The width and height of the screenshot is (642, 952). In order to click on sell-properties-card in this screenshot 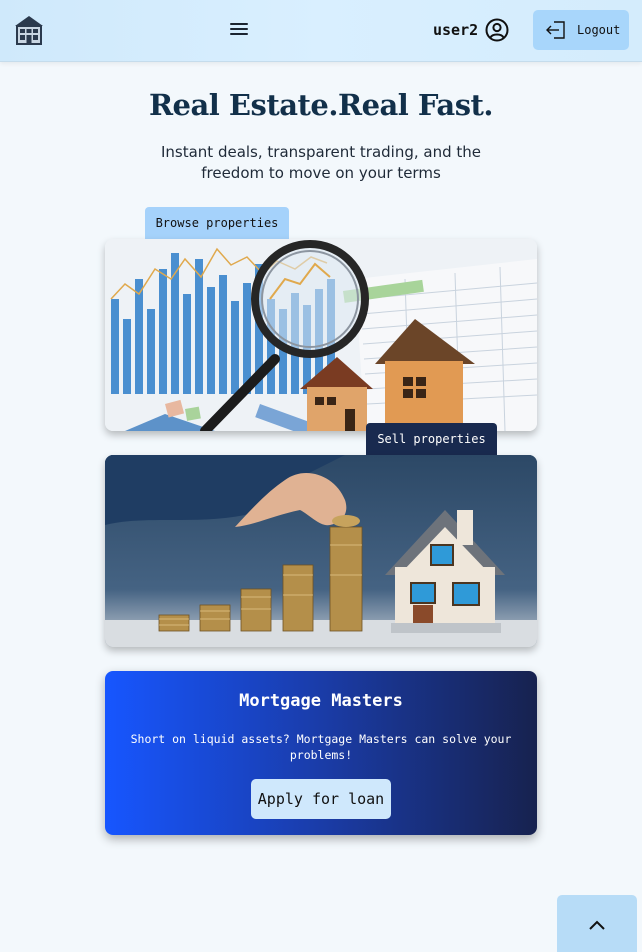, I will do `click(321, 551)`.